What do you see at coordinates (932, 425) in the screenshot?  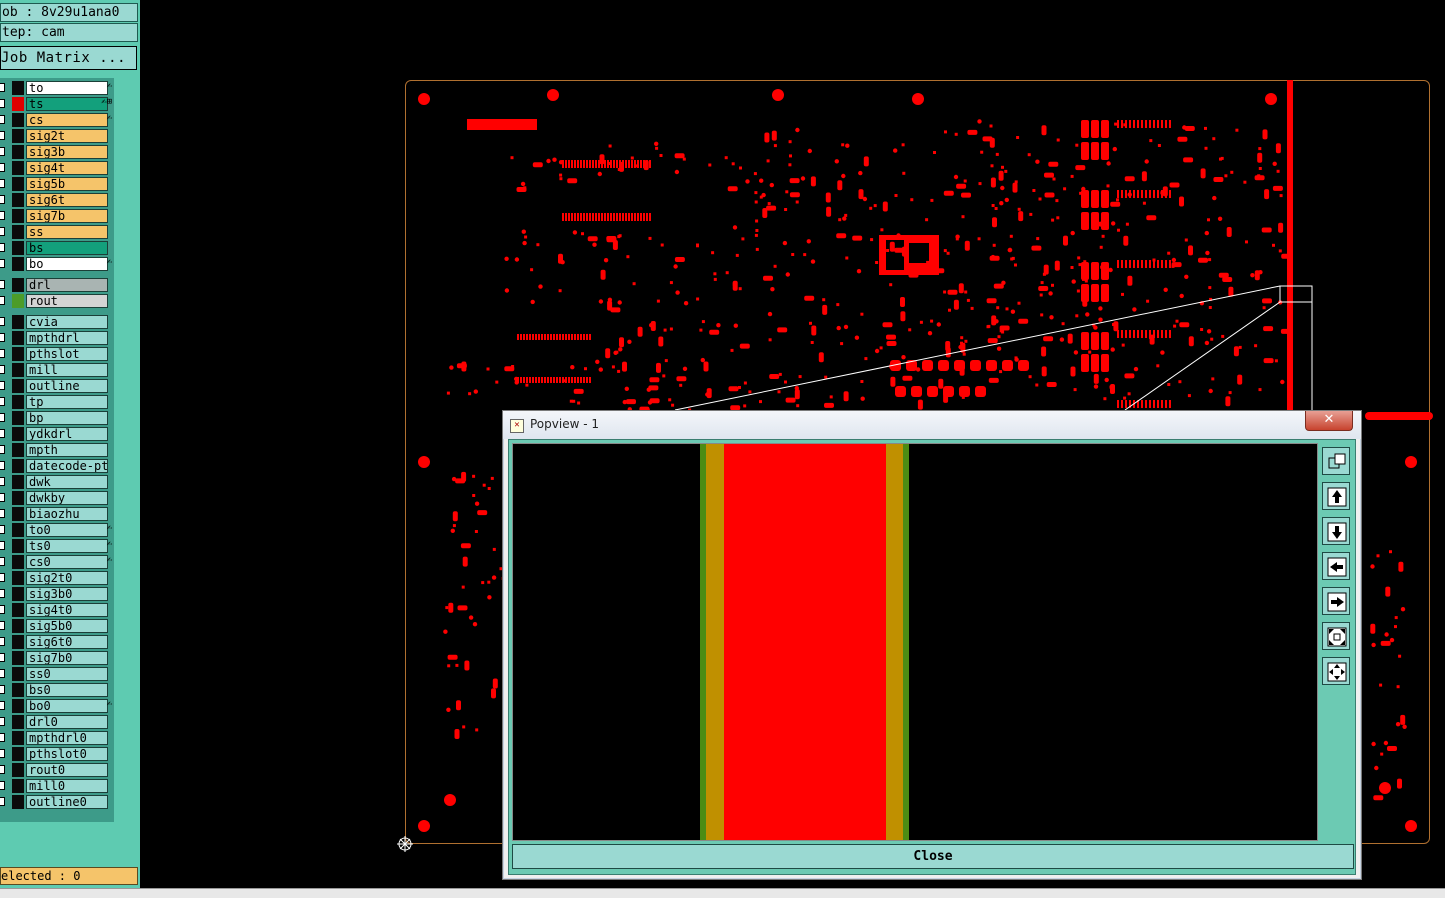 I see `popview-titlebar: ✕ Popview - 1 ✕` at bounding box center [932, 425].